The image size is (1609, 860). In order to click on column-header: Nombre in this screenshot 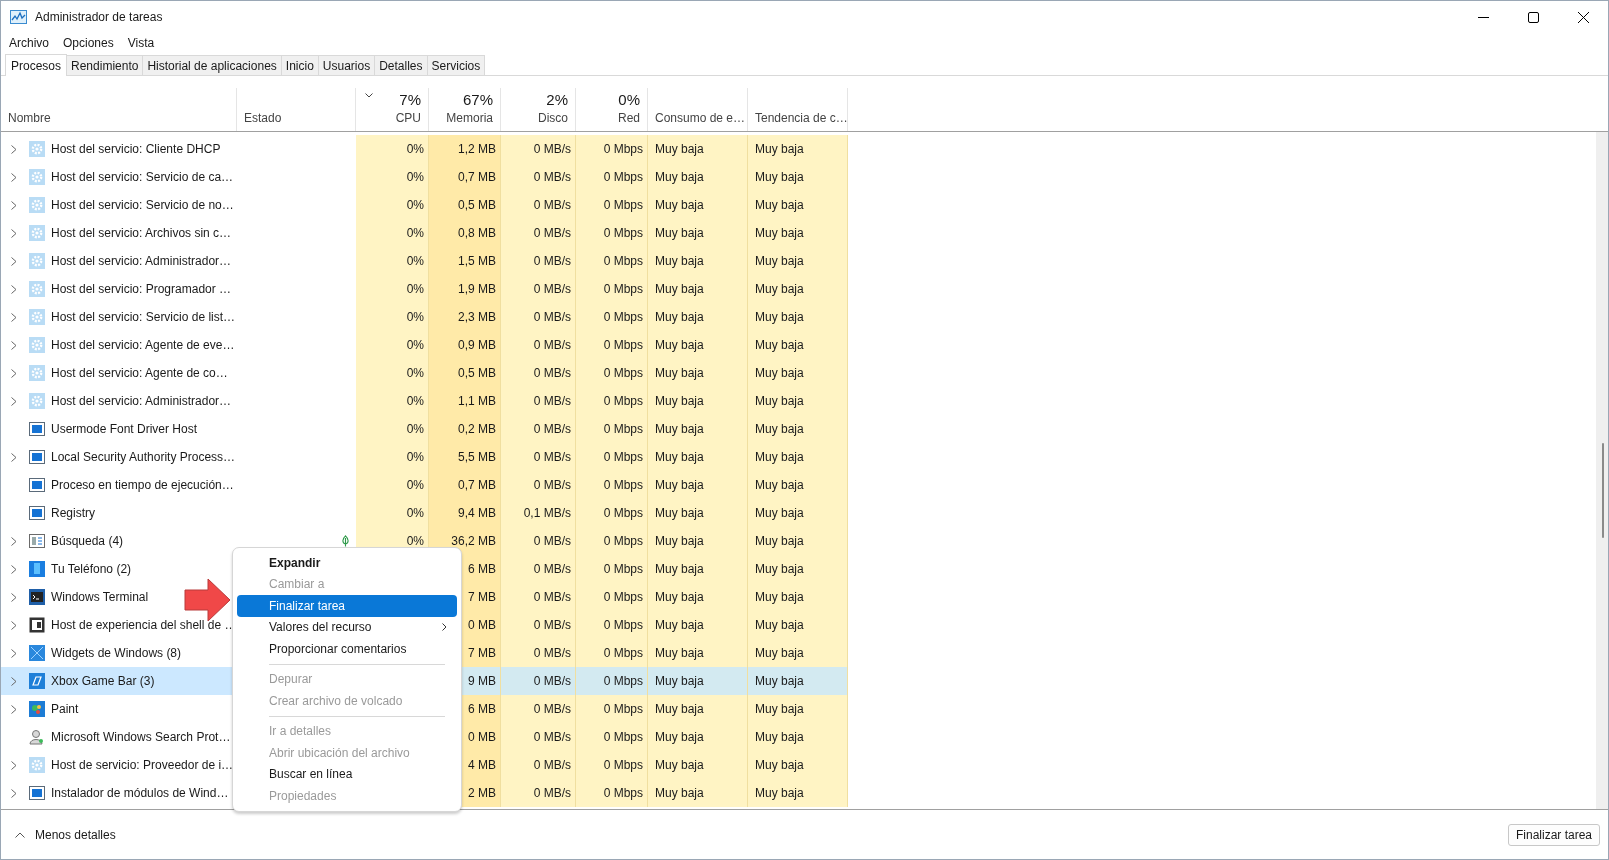, I will do `click(119, 109)`.